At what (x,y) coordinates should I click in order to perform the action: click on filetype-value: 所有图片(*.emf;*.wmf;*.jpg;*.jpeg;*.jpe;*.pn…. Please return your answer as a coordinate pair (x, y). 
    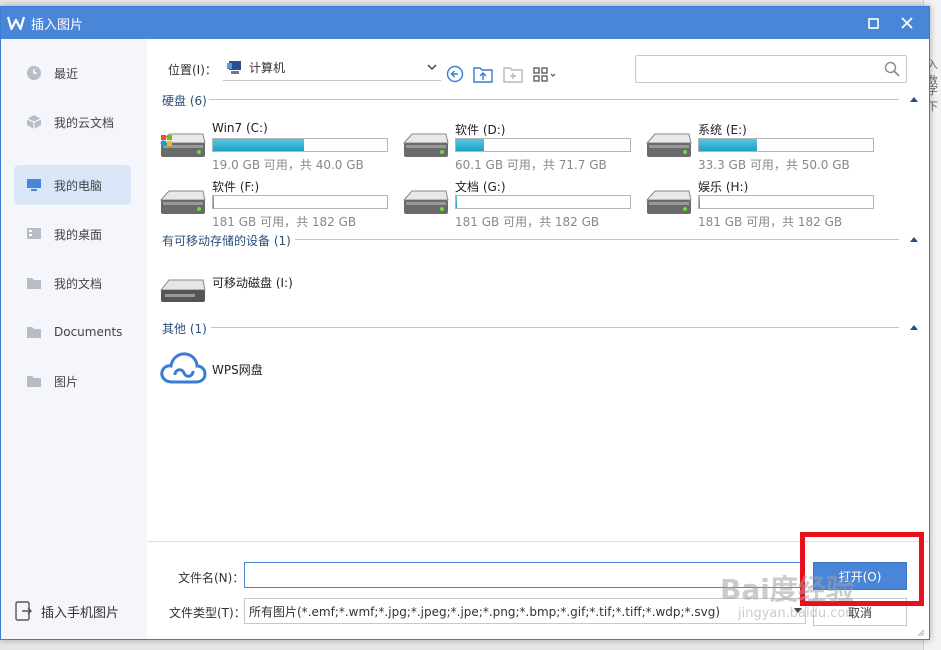
    Looking at the image, I should click on (485, 611).